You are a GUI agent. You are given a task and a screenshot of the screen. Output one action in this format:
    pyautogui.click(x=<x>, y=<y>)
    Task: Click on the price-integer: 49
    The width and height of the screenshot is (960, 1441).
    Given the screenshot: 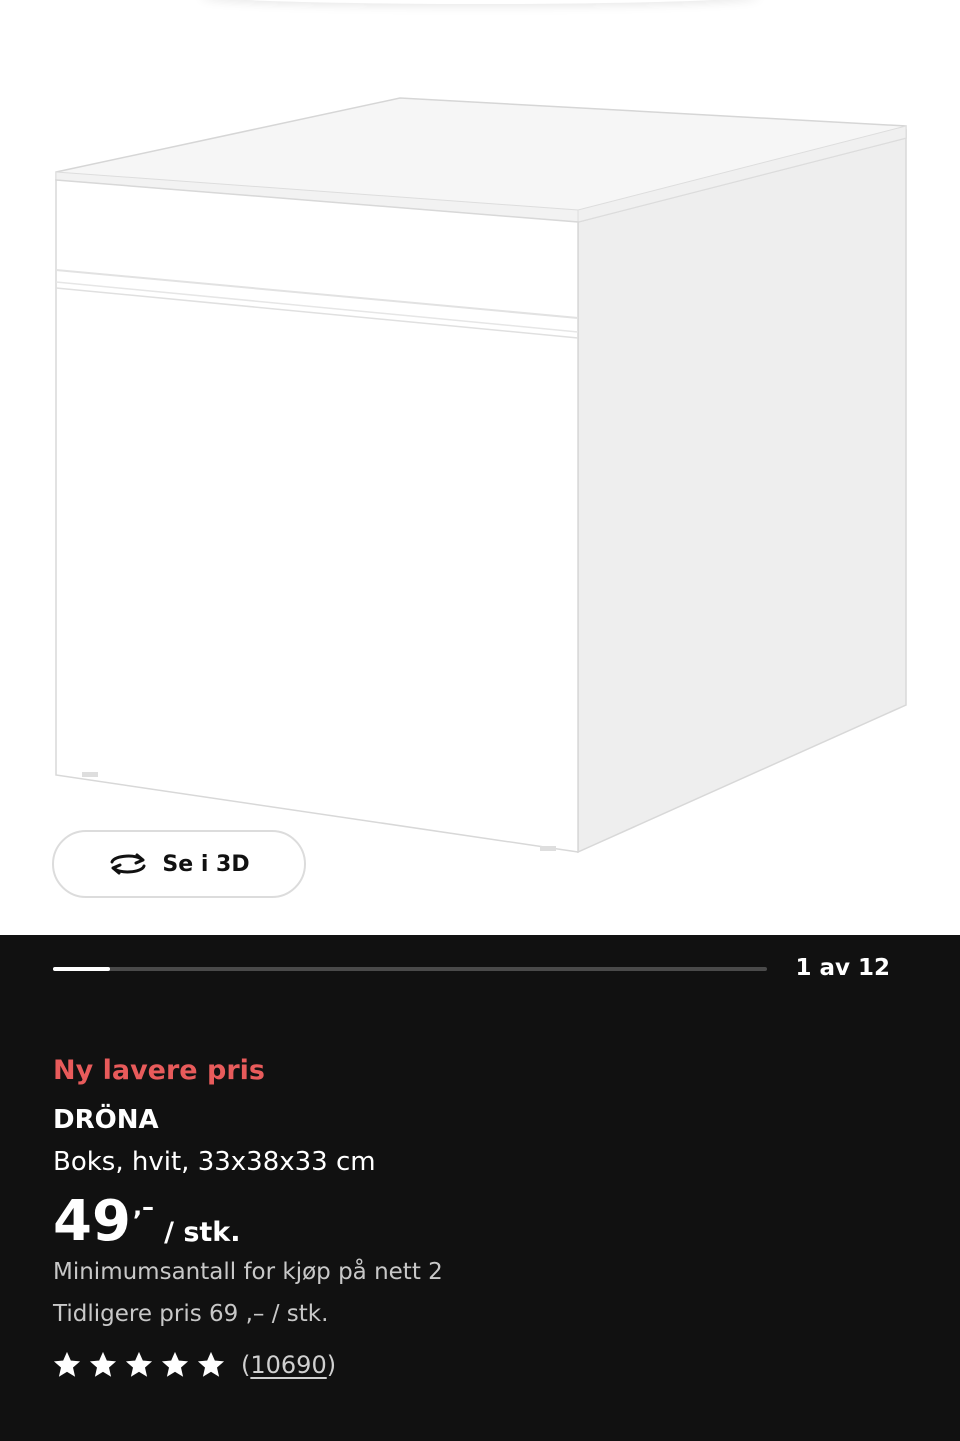 What is the action you would take?
    pyautogui.click(x=92, y=1221)
    